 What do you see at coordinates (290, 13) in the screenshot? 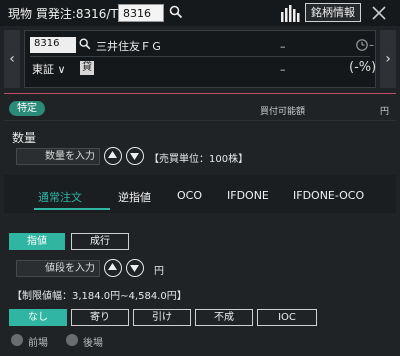
I see `chart-bars-icon` at bounding box center [290, 13].